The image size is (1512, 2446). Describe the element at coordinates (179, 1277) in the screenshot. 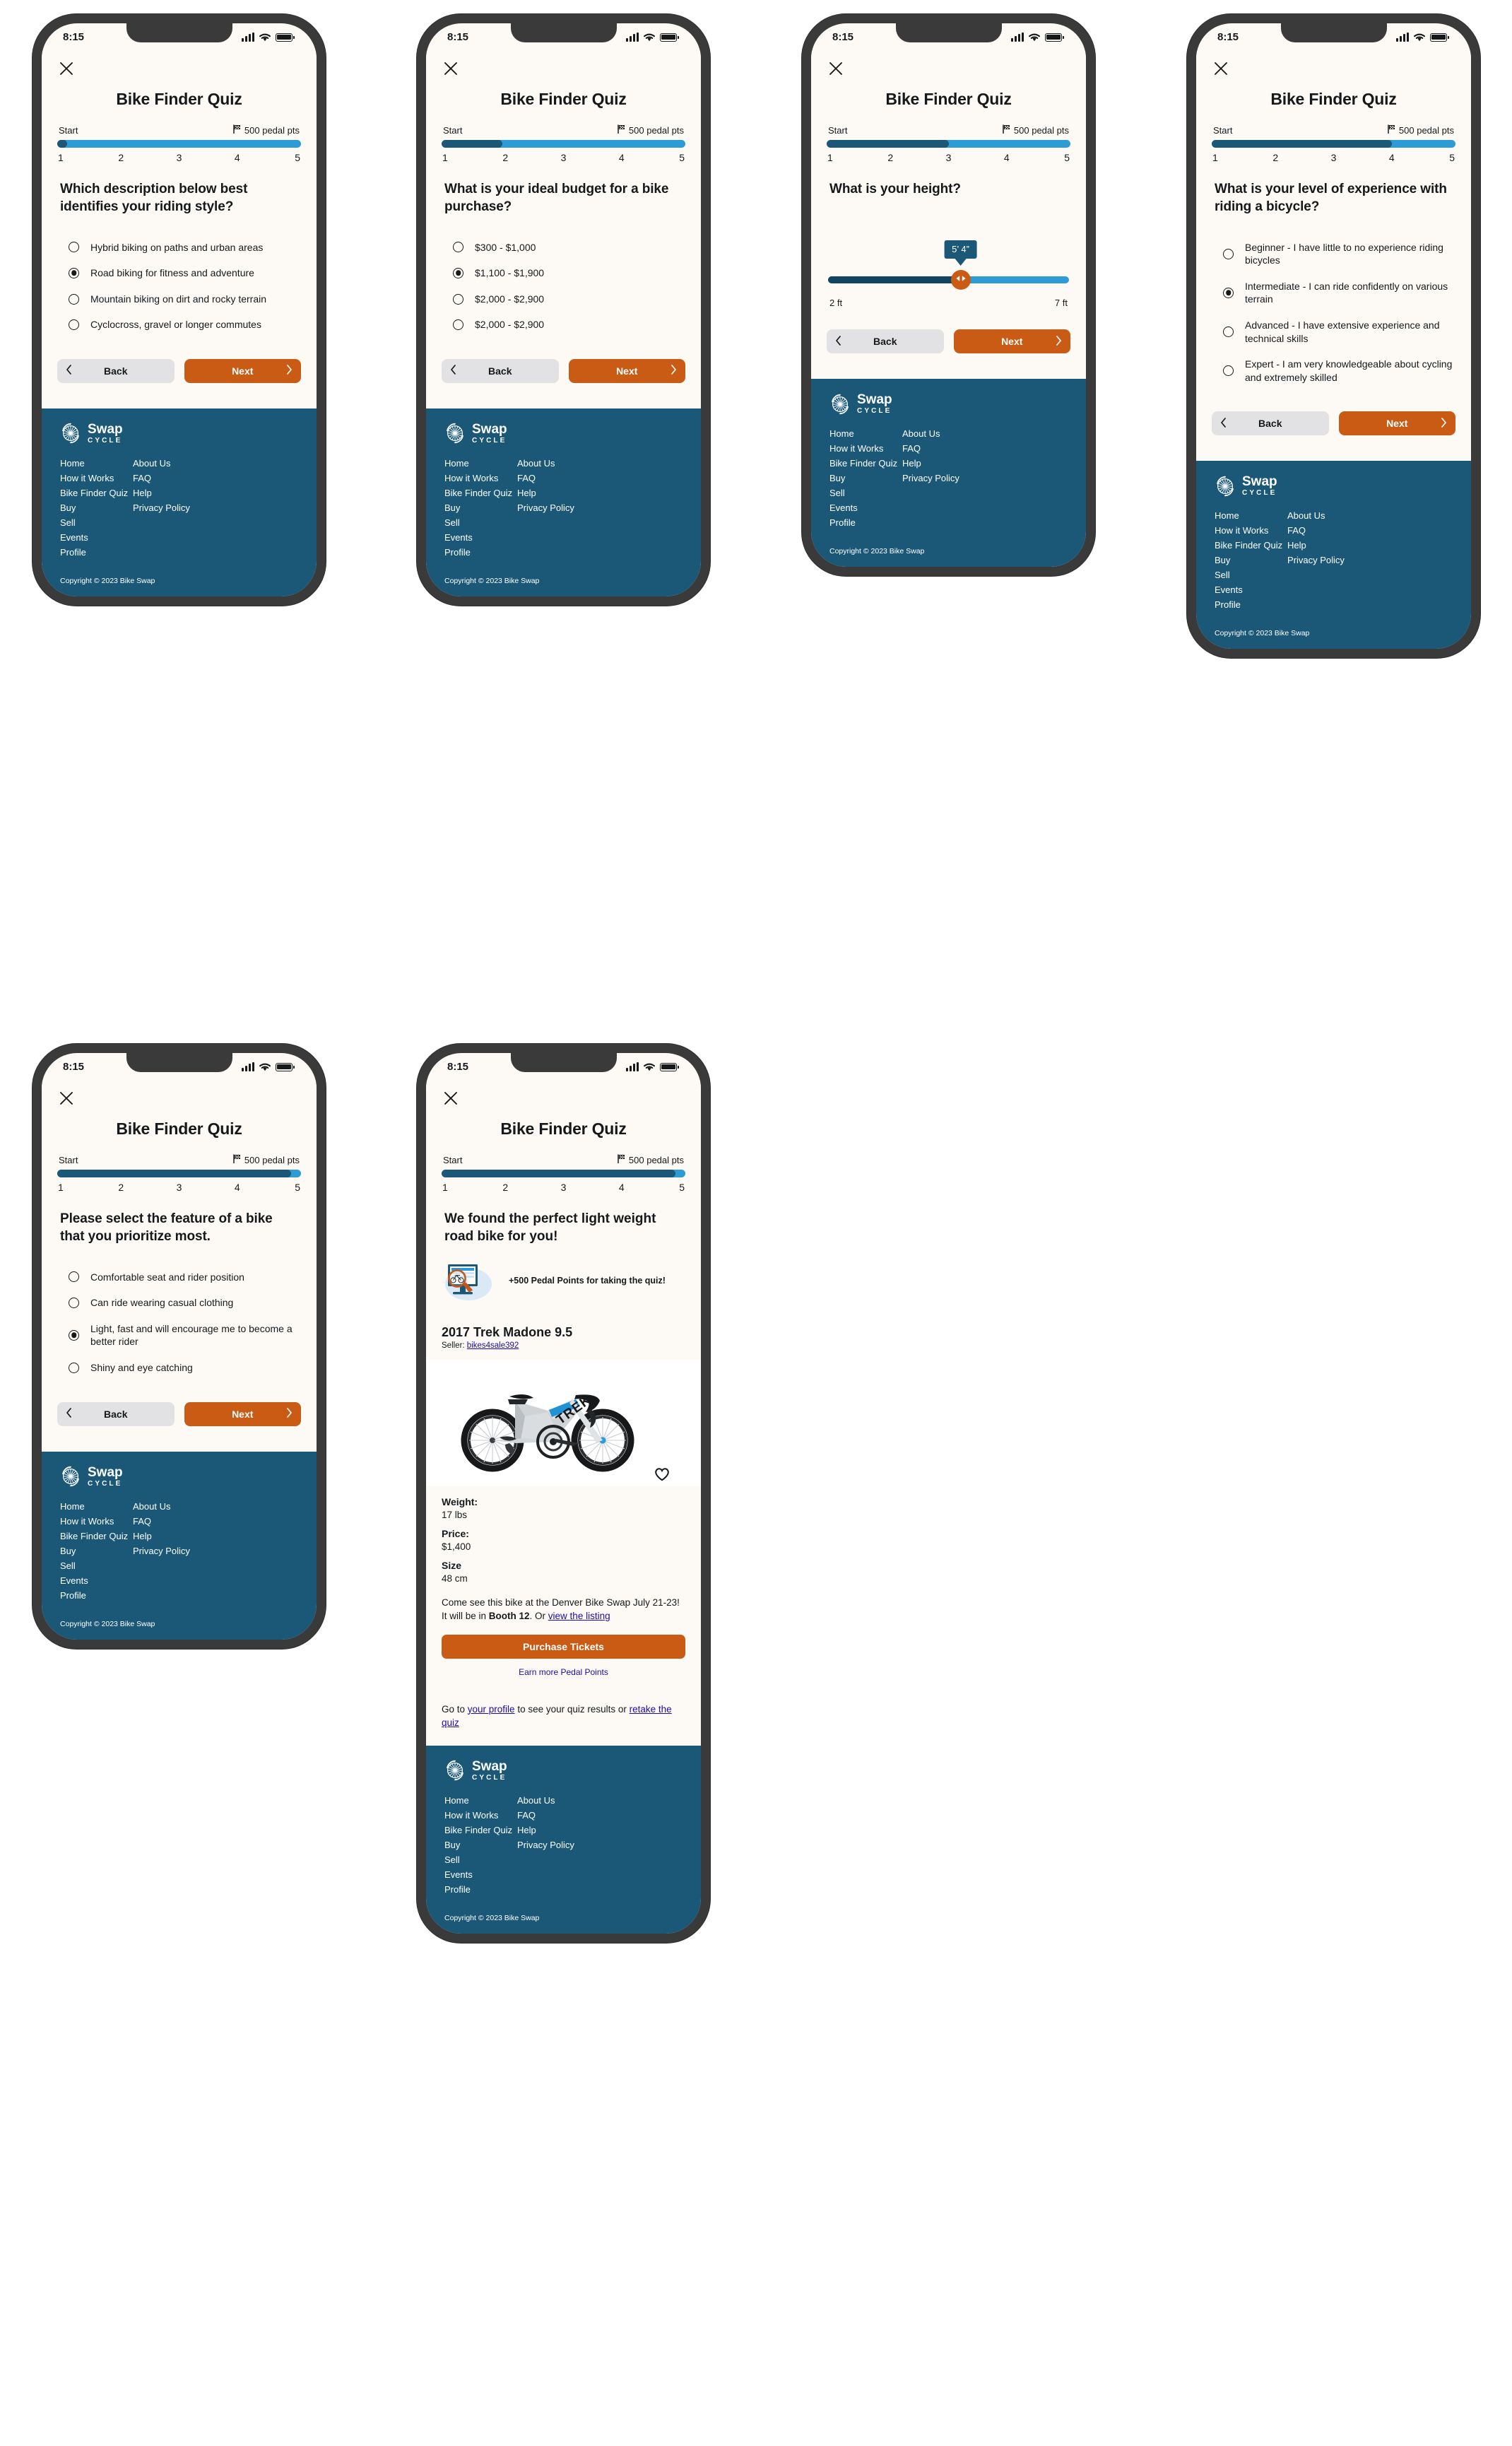

I see `option-row: Comfortable seat and rider position` at that location.